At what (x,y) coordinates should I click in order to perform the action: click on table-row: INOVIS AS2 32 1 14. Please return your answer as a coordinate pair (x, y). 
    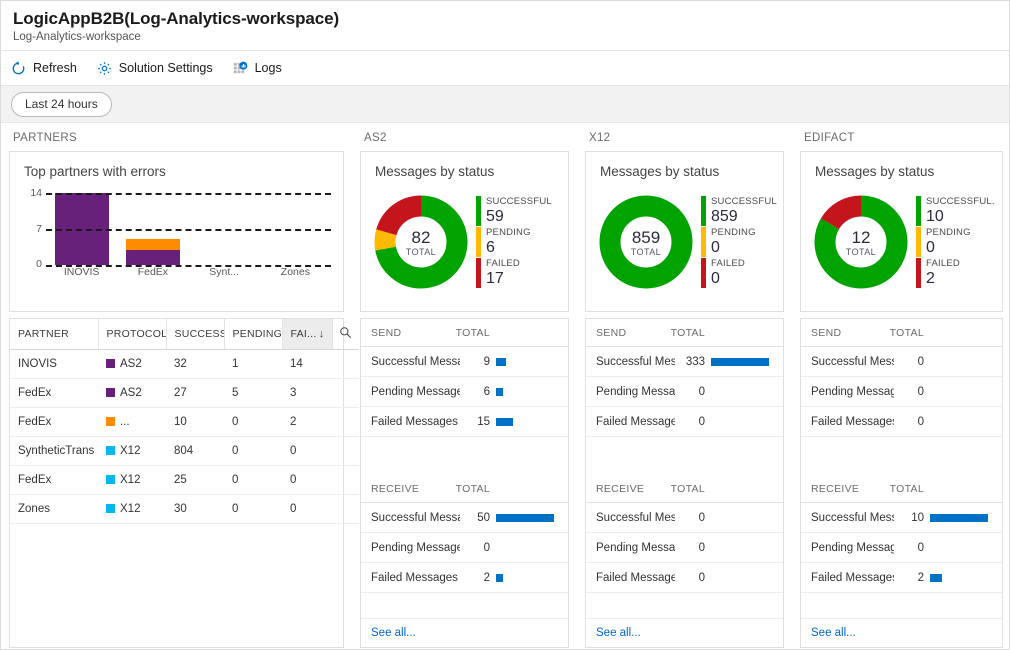
    Looking at the image, I should click on (184, 364).